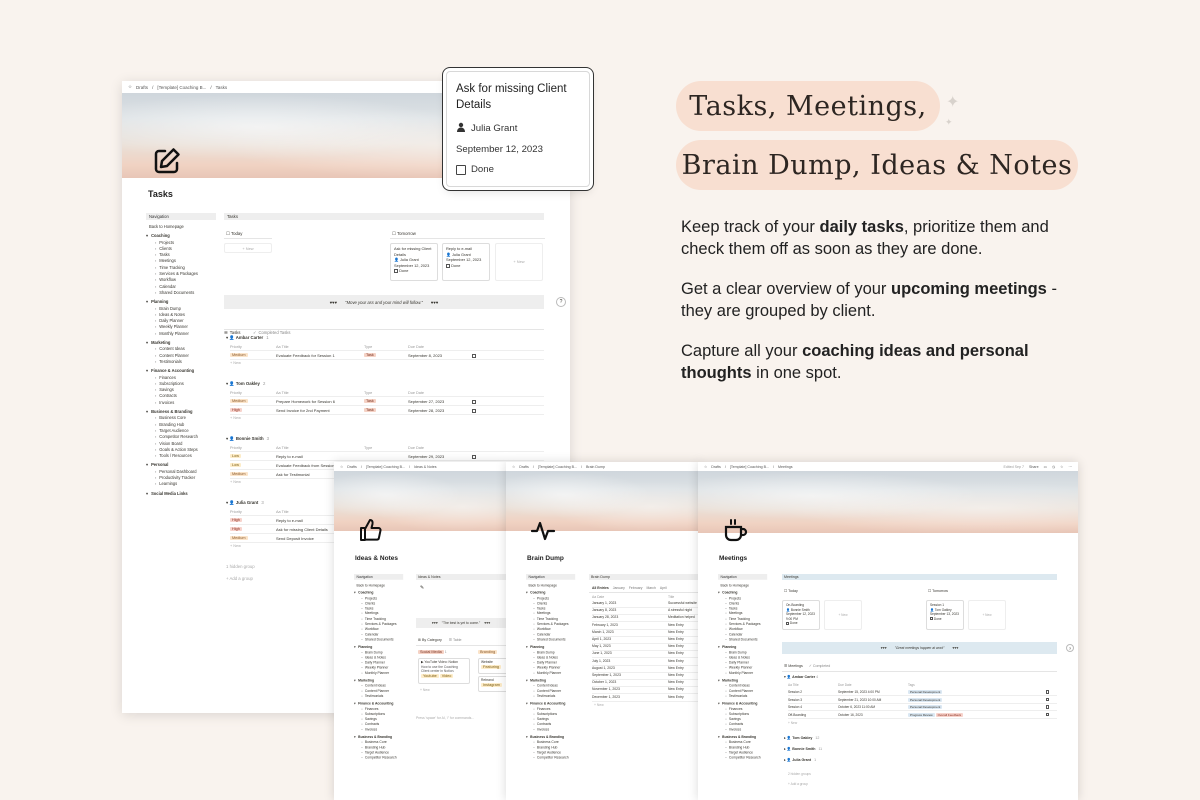 The image size is (1200, 800). What do you see at coordinates (595, 467) in the screenshot?
I see `breadcrumb-current: Brain Dump` at bounding box center [595, 467].